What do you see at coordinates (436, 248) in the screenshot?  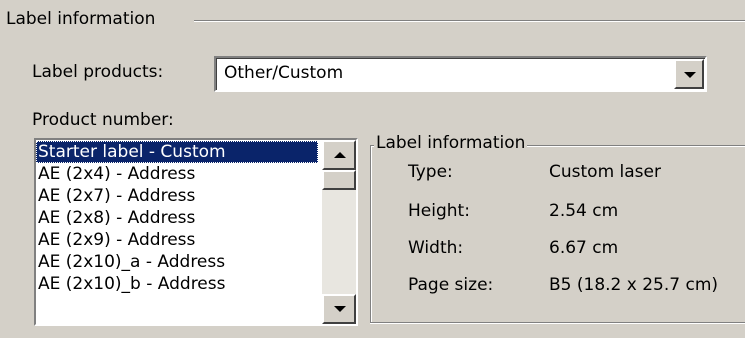 I see `width-key: Width:` at bounding box center [436, 248].